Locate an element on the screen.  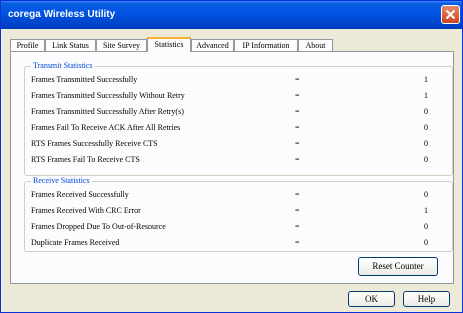
stat-label: Frames Dropped Due To Out-of-Resource is located at coordinates (98, 226).